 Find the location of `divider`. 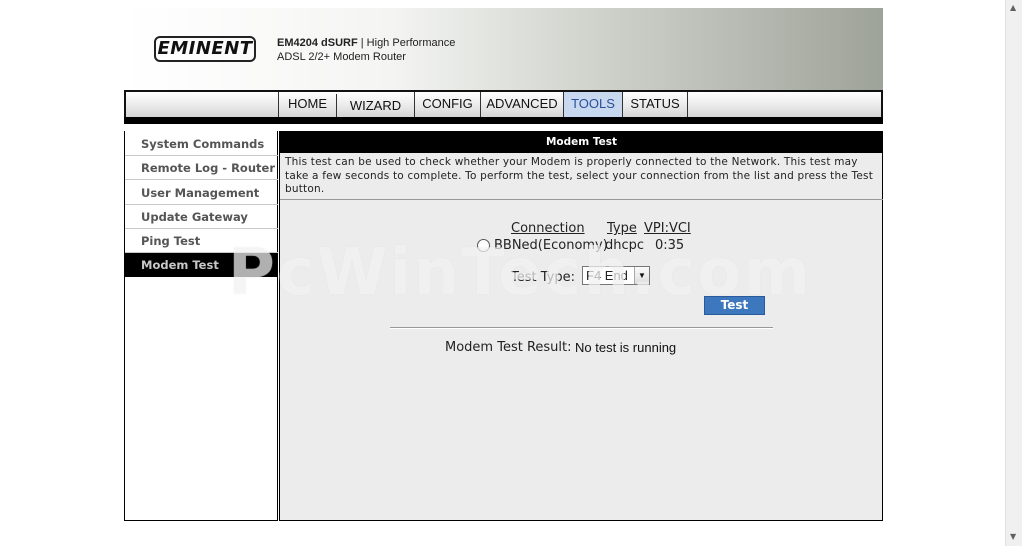

divider is located at coordinates (581, 328).